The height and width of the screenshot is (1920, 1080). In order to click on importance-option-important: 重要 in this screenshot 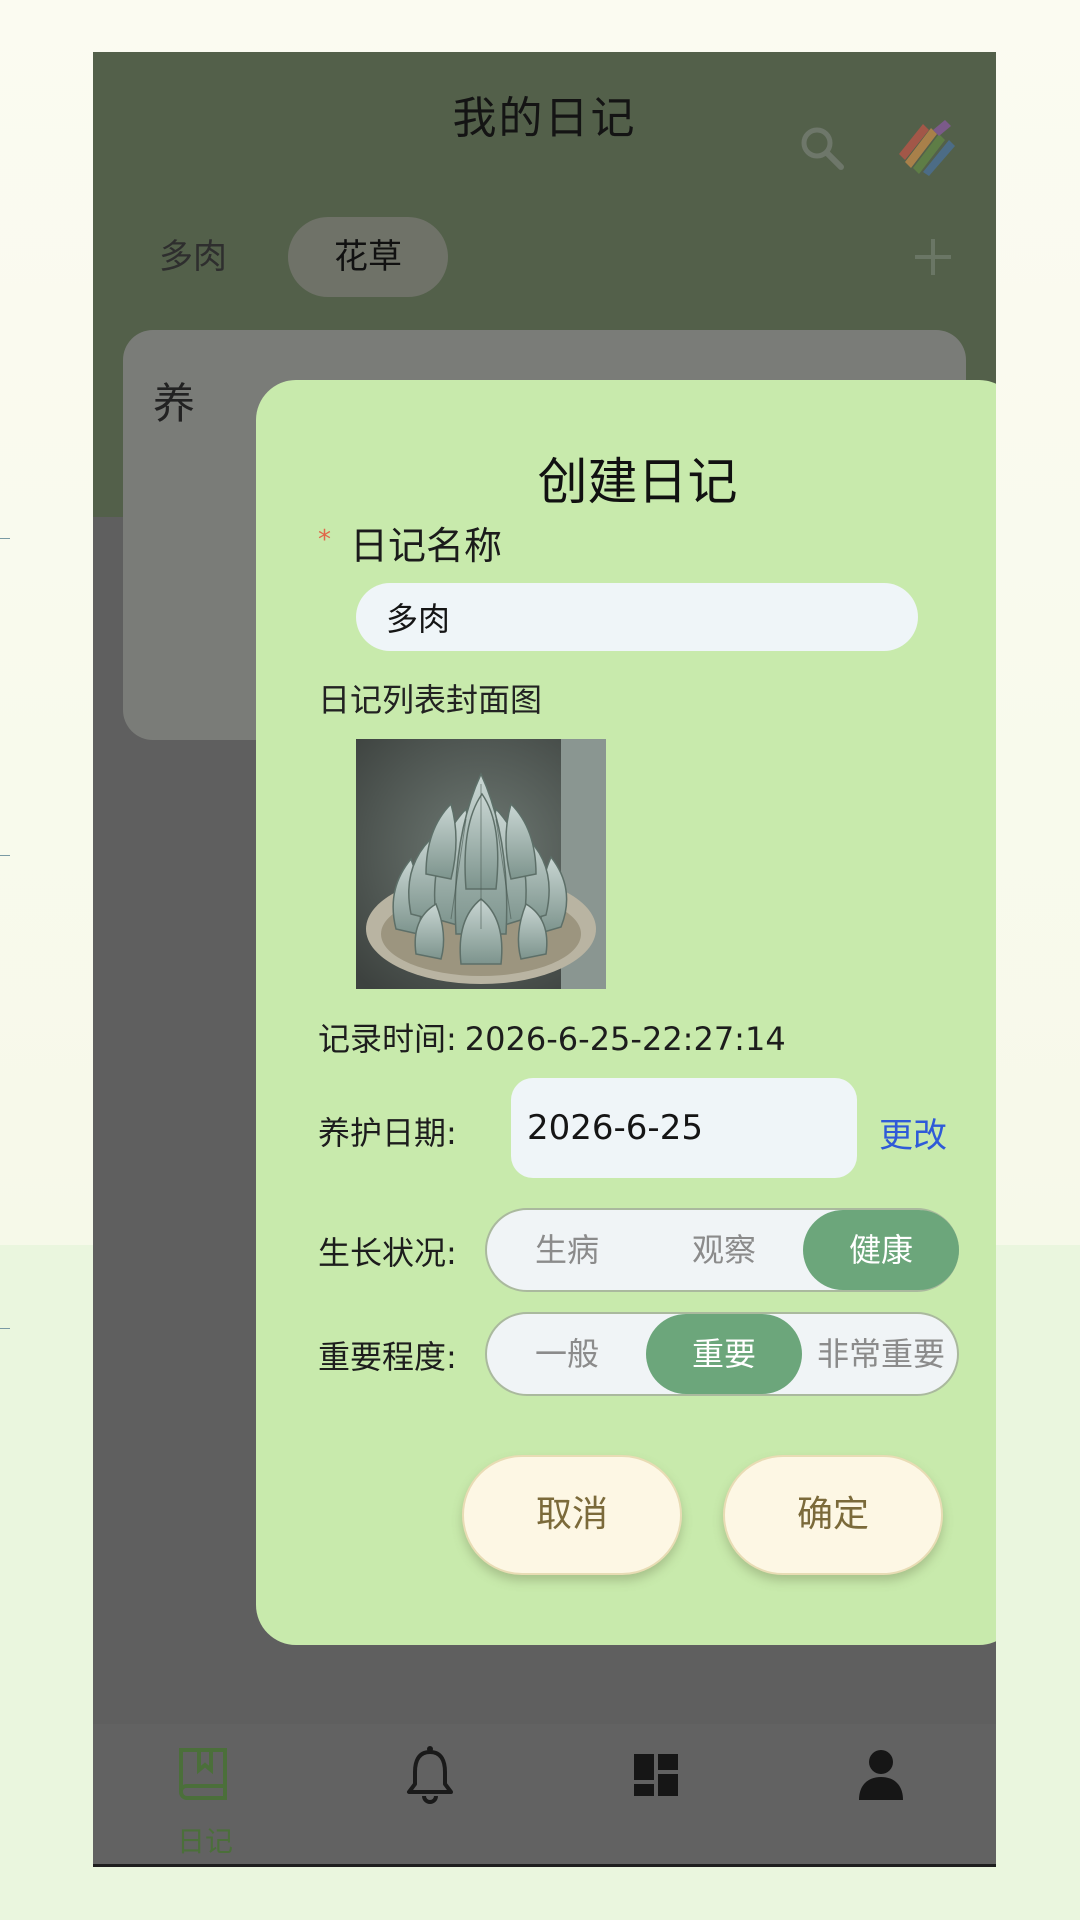, I will do `click(724, 1354)`.